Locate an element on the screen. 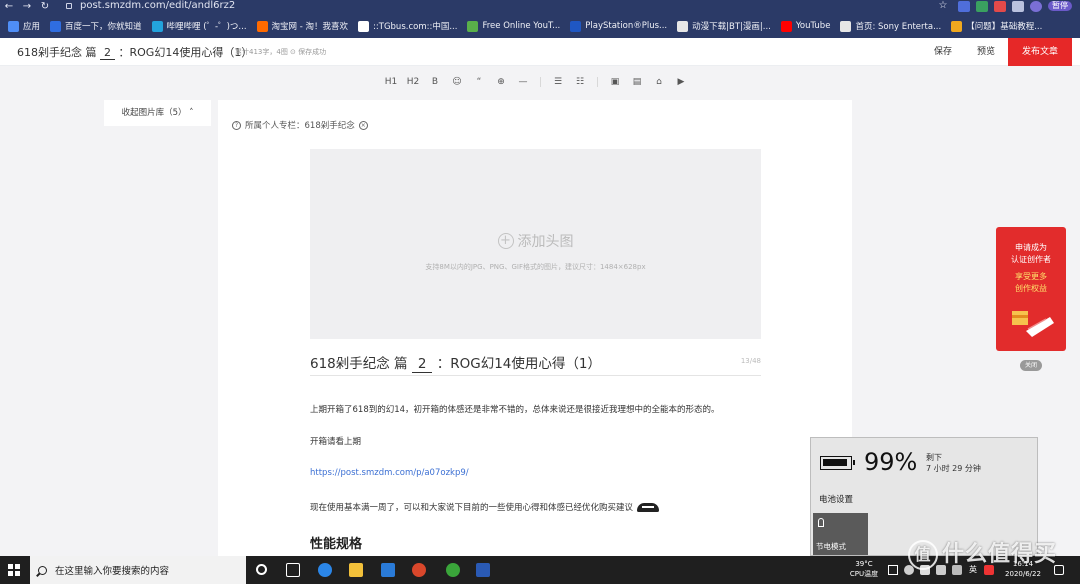 Image resolution: width=1080 pixels, height=584 pixels. save-status: 累计413字，4图 ⊙ 保存成功 is located at coordinates (281, 52).